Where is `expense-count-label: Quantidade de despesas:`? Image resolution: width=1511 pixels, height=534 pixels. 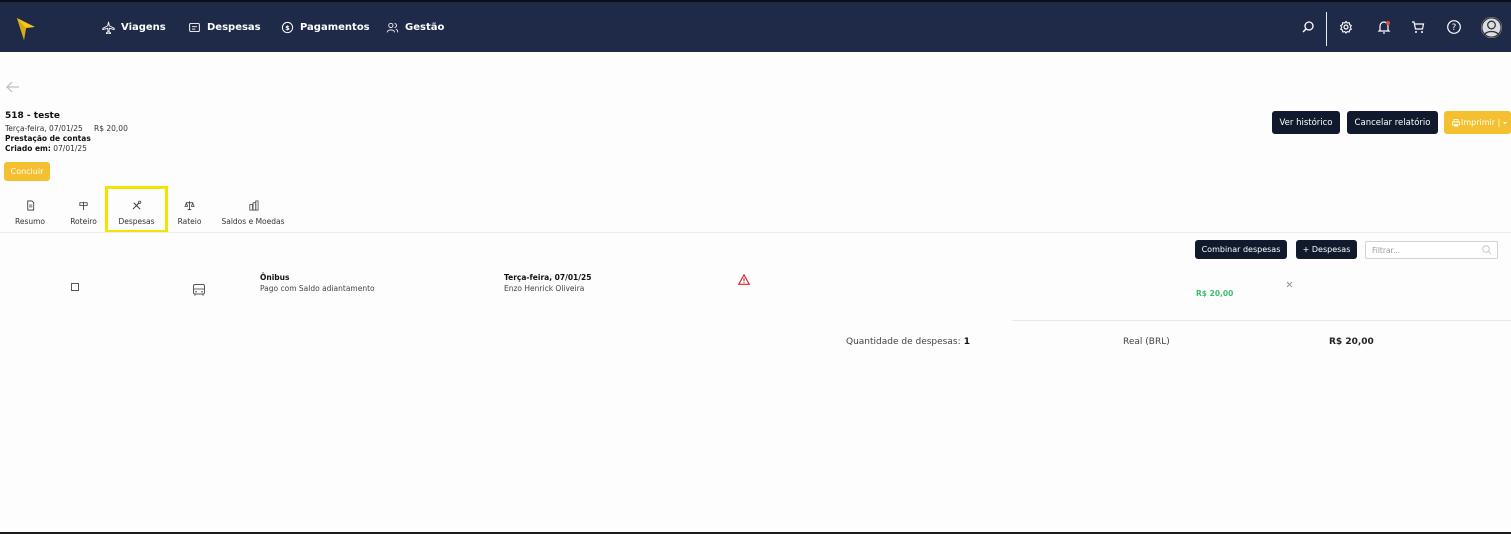
expense-count-label: Quantidade de despesas: is located at coordinates (903, 342).